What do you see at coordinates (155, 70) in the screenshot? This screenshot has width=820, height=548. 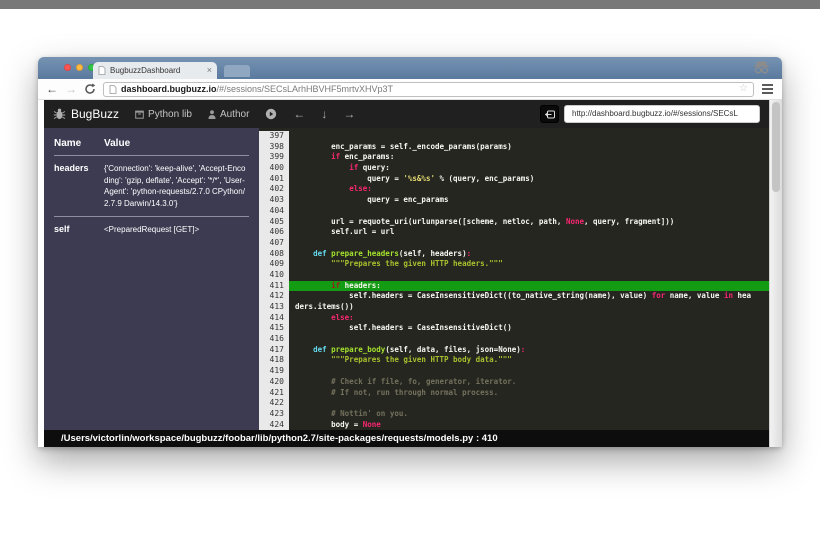 I see `browser-tab: BugbuzzDashboard ×` at bounding box center [155, 70].